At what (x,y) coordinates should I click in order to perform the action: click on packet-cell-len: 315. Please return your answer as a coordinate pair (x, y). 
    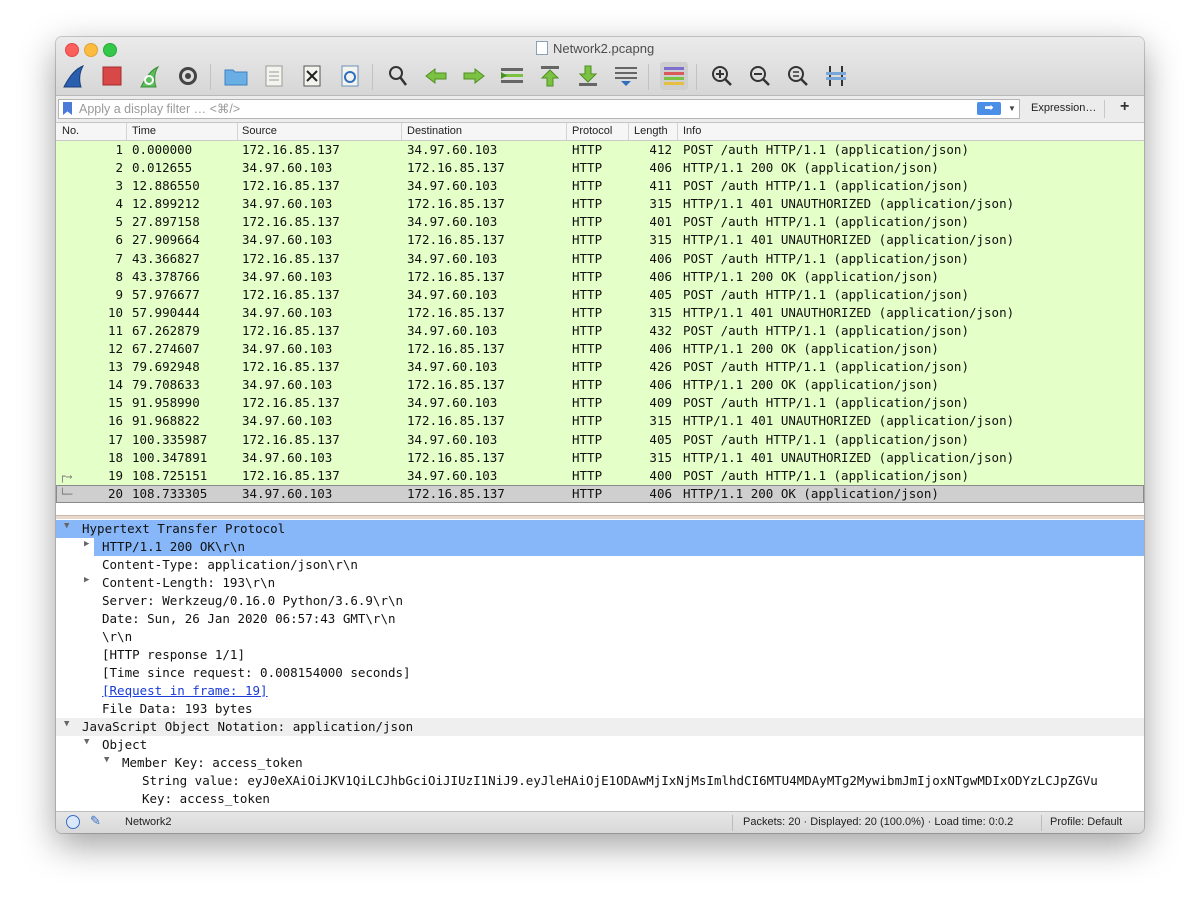
    Looking at the image, I should click on (660, 457).